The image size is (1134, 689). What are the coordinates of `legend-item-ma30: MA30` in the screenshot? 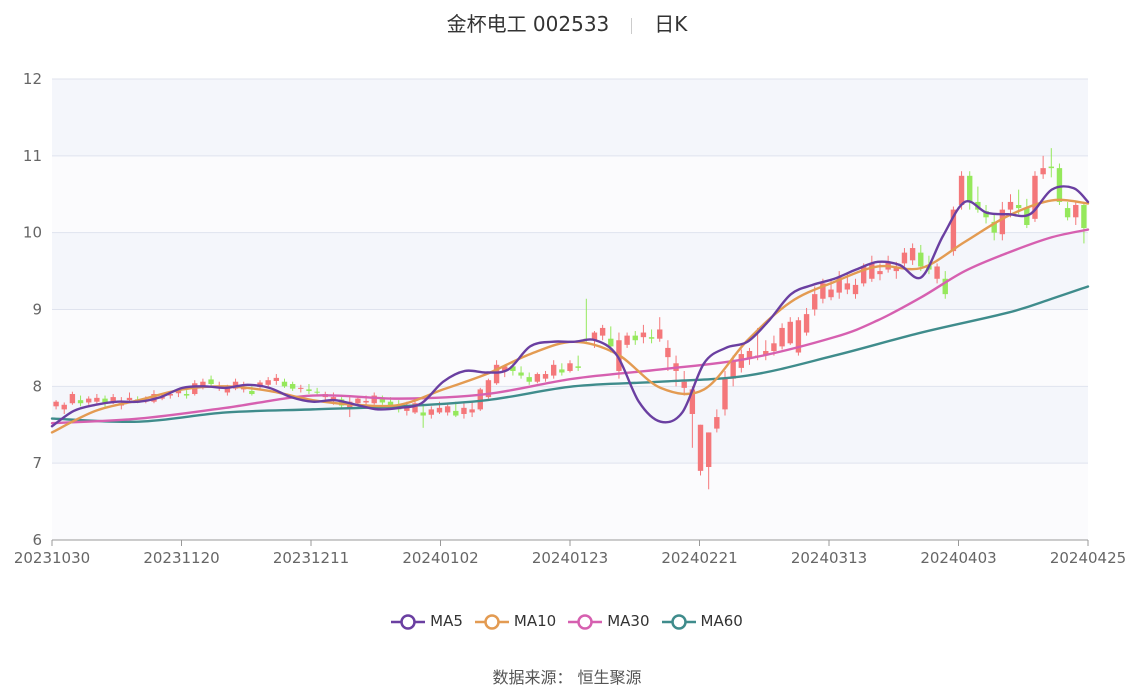 It's located at (609, 621).